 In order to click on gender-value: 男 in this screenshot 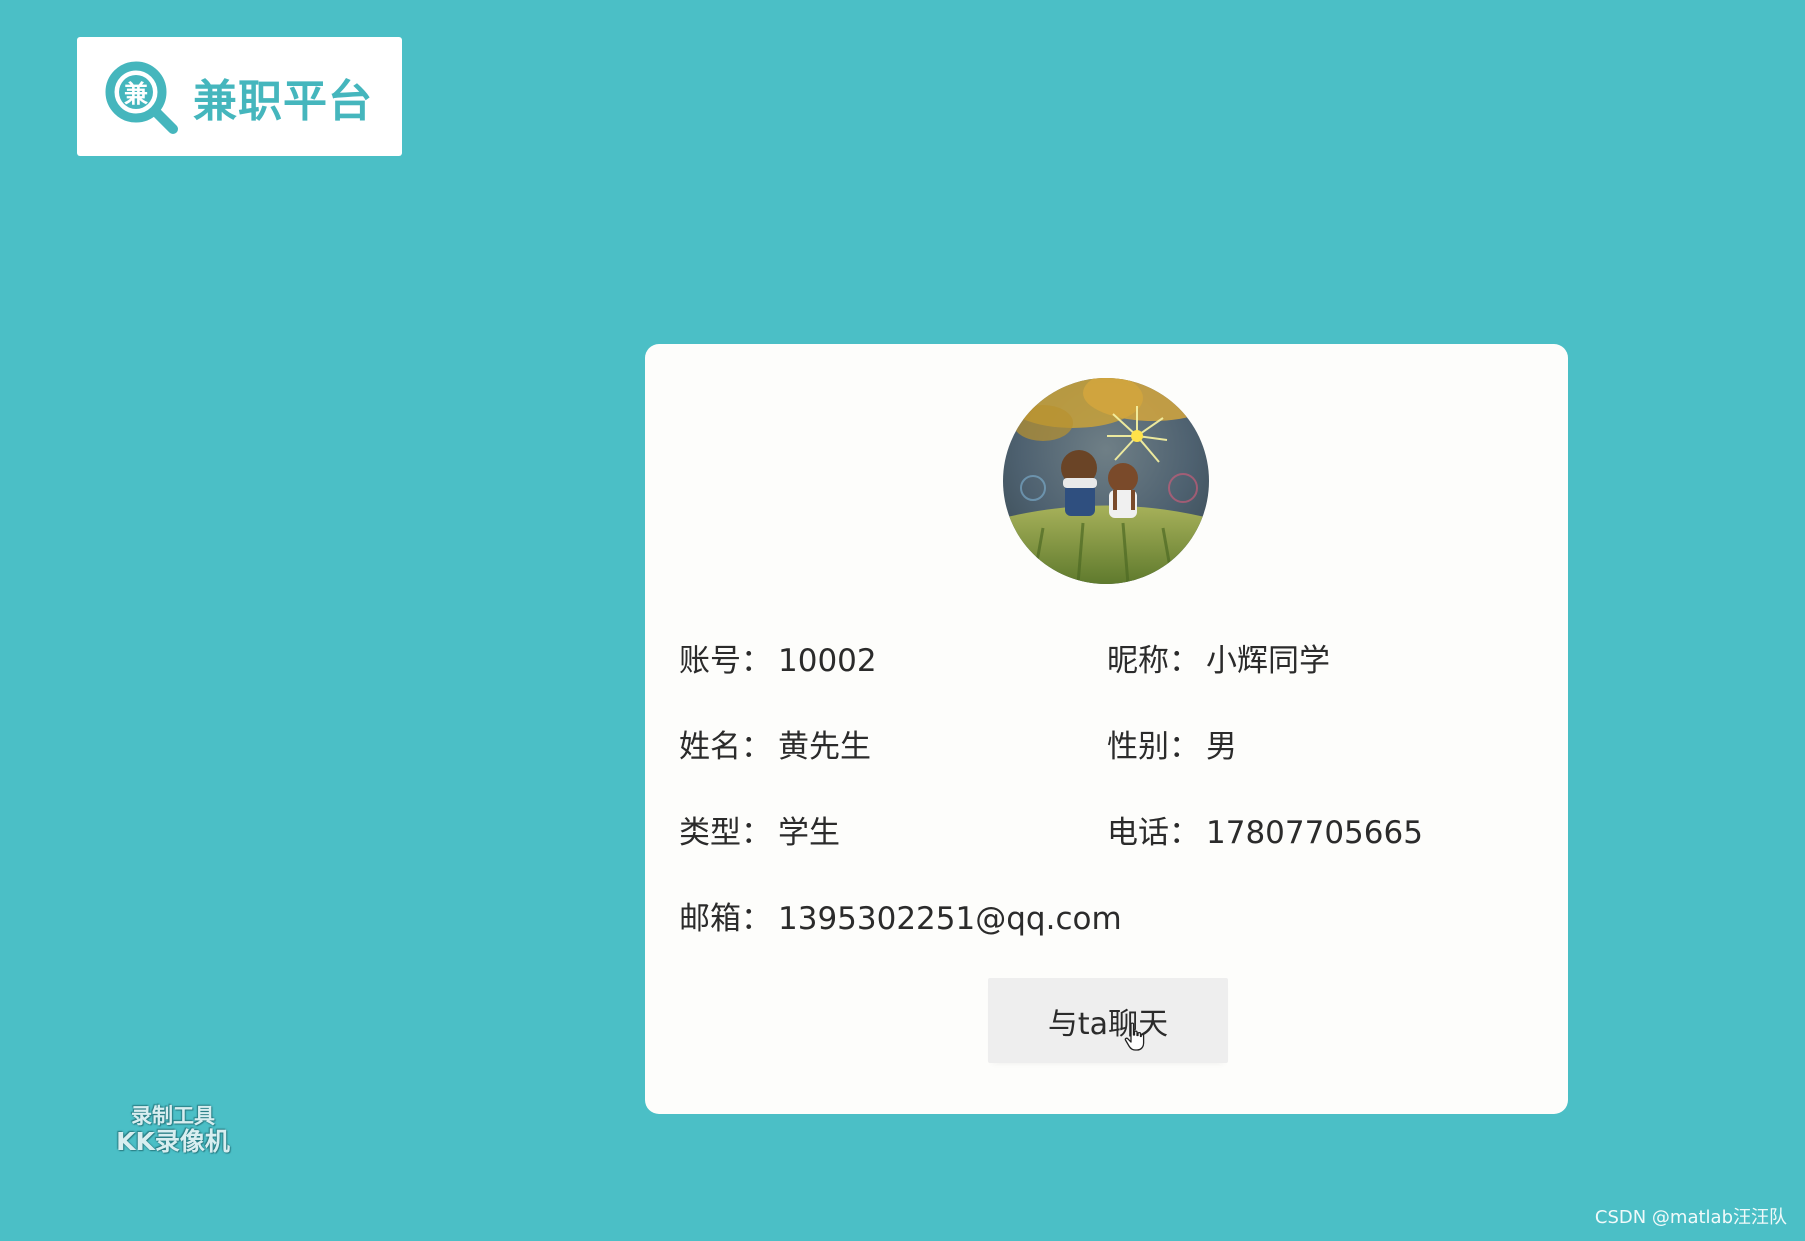, I will do `click(1221, 746)`.